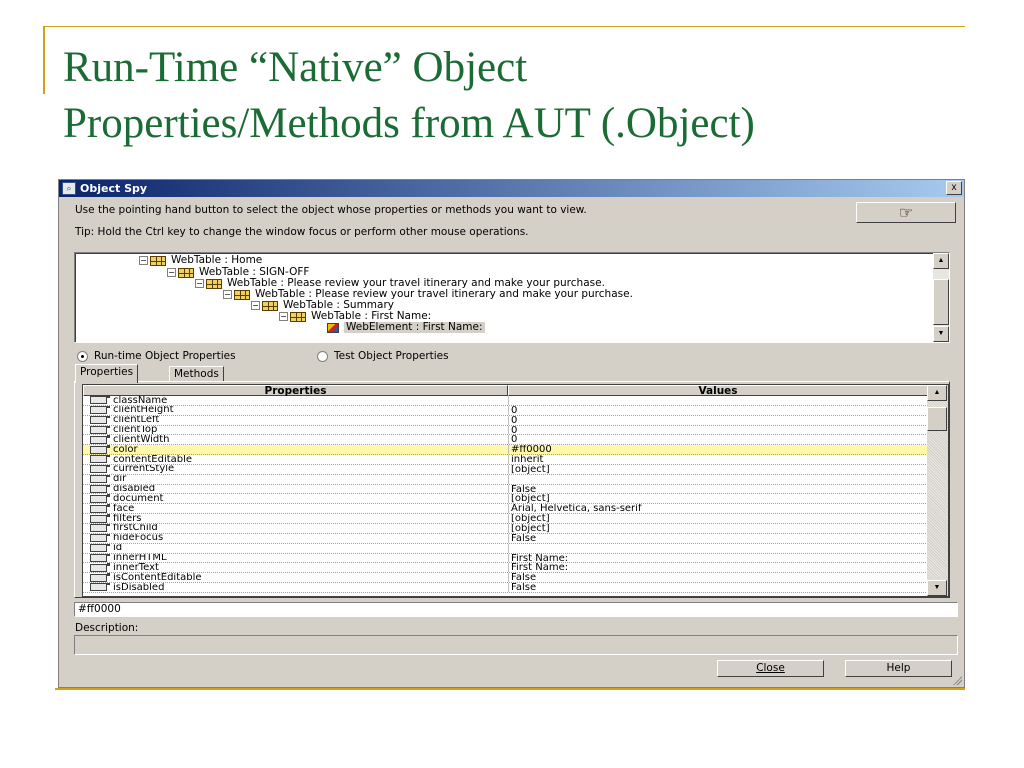 Image resolution: width=1024 pixels, height=768 pixels. Describe the element at coordinates (505, 450) in the screenshot. I see `property-row: color #ff0000` at that location.